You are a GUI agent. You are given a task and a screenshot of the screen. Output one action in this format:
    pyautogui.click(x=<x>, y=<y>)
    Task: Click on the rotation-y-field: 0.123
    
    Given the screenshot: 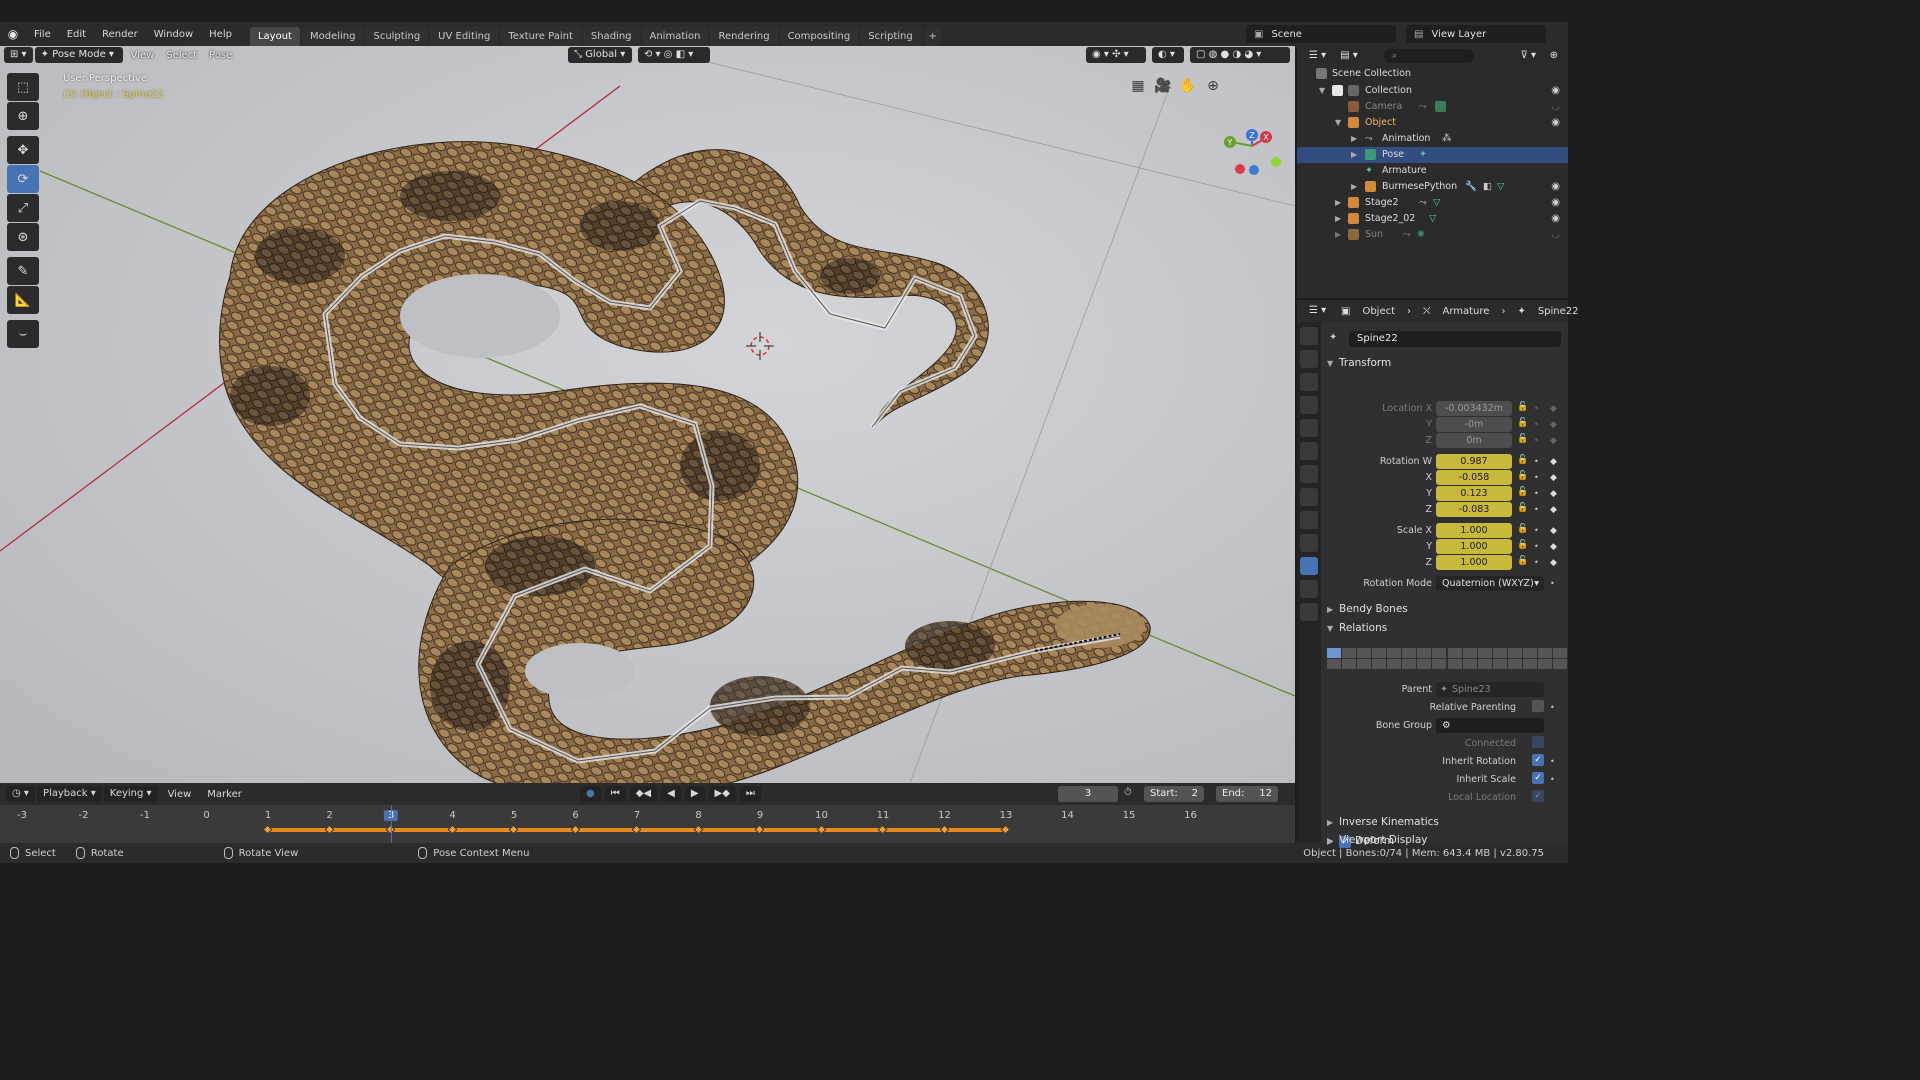 What is the action you would take?
    pyautogui.click(x=1474, y=493)
    